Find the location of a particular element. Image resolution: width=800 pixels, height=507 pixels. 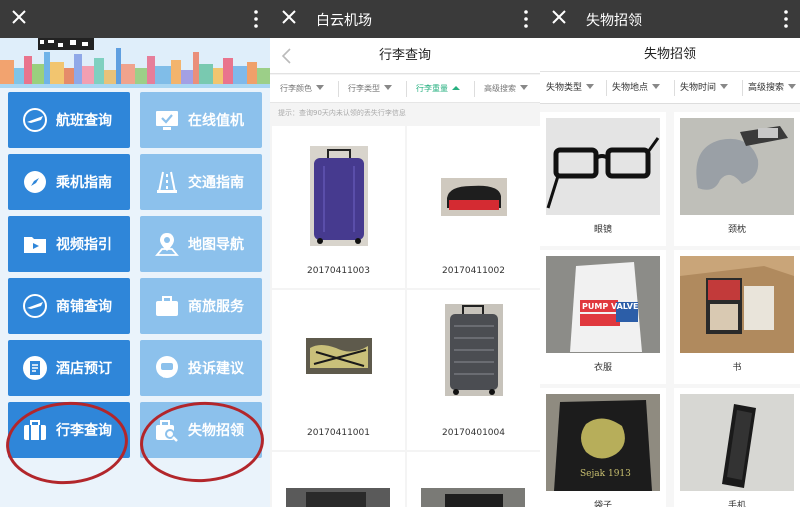

boarding-guide-tile: 乘机指南 is located at coordinates (69, 182).